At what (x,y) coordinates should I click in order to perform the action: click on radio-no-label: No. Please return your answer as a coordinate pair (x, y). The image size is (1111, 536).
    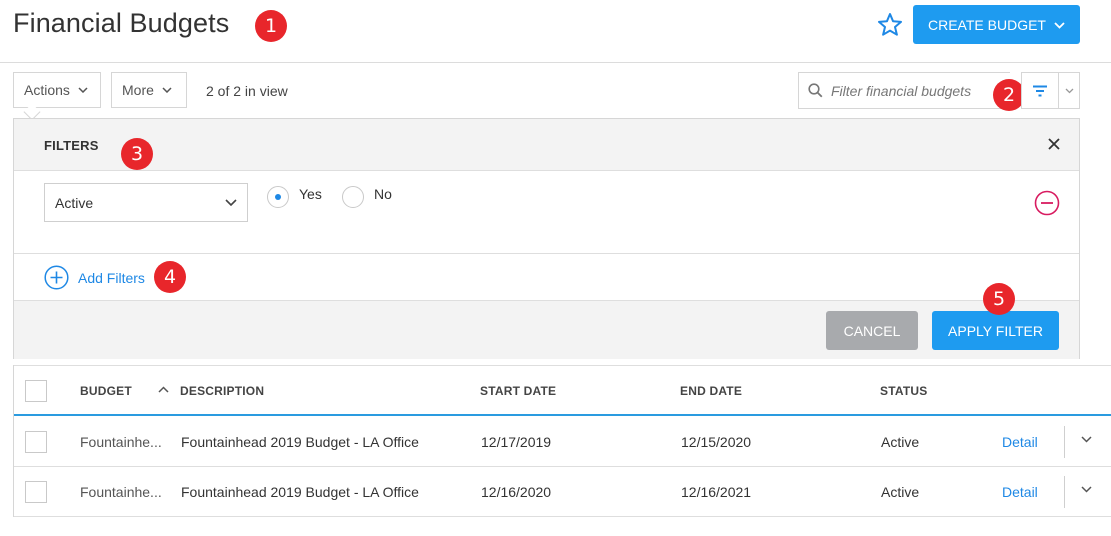
    Looking at the image, I should click on (383, 193).